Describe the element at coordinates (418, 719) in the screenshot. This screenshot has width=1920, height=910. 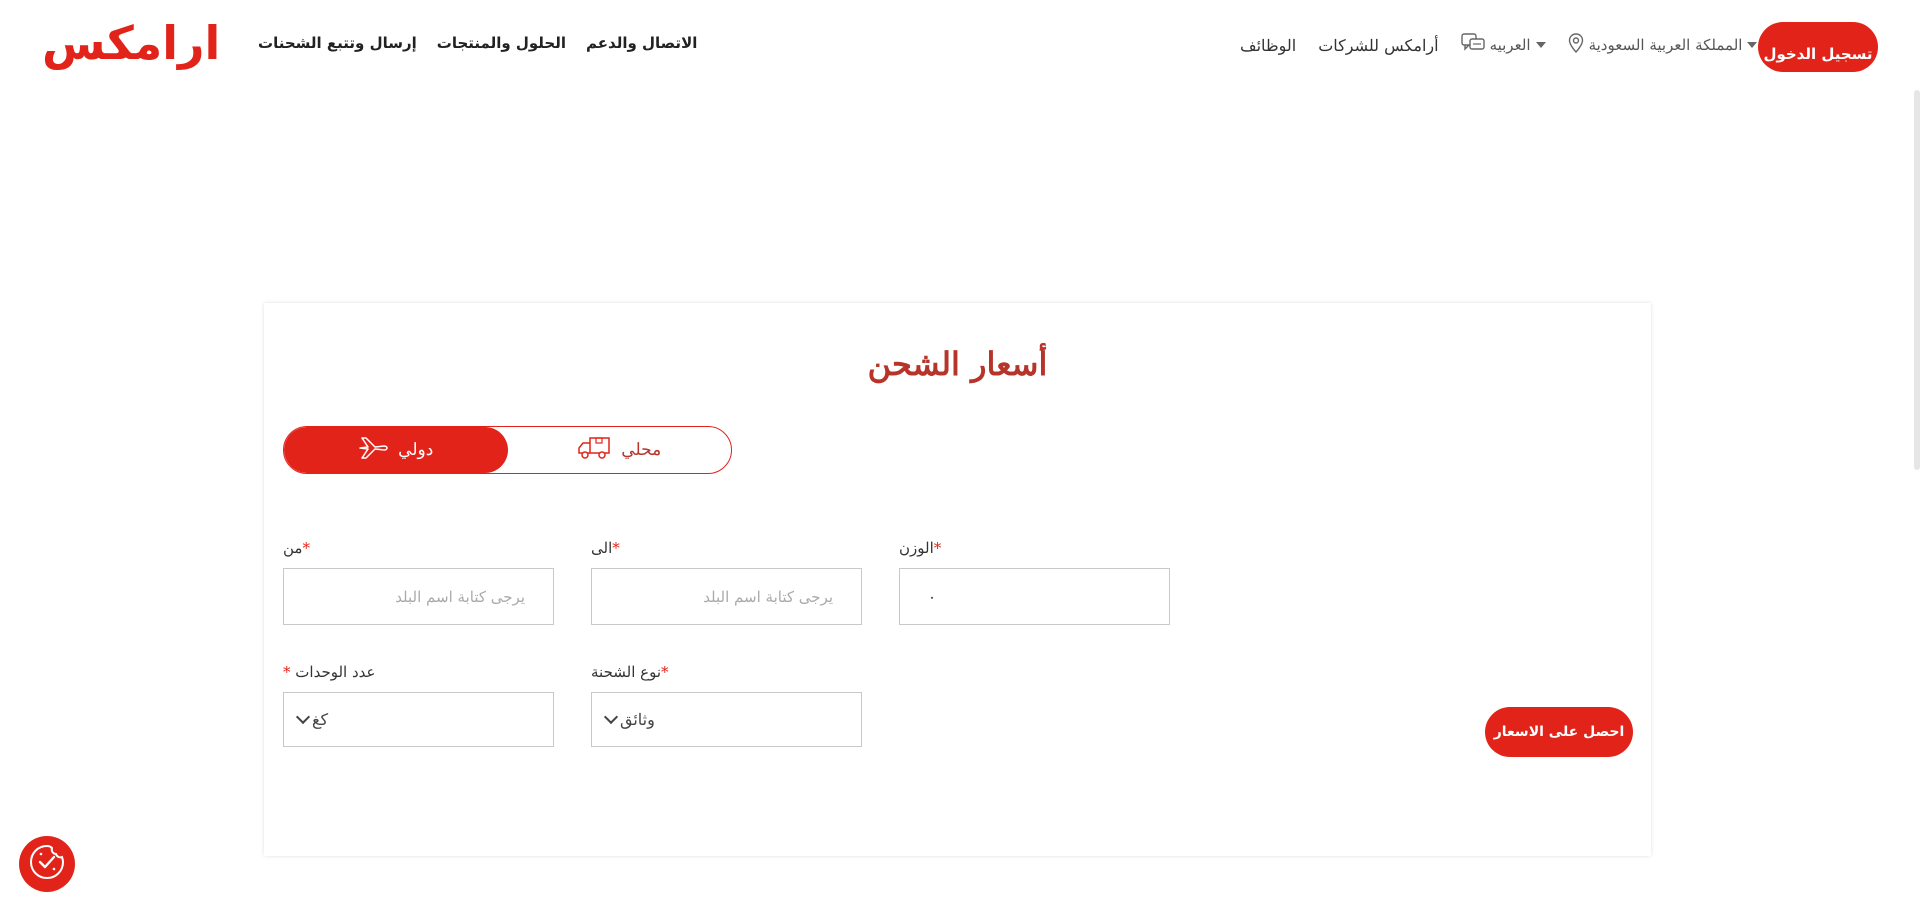
I see `units-select: كغ` at that location.